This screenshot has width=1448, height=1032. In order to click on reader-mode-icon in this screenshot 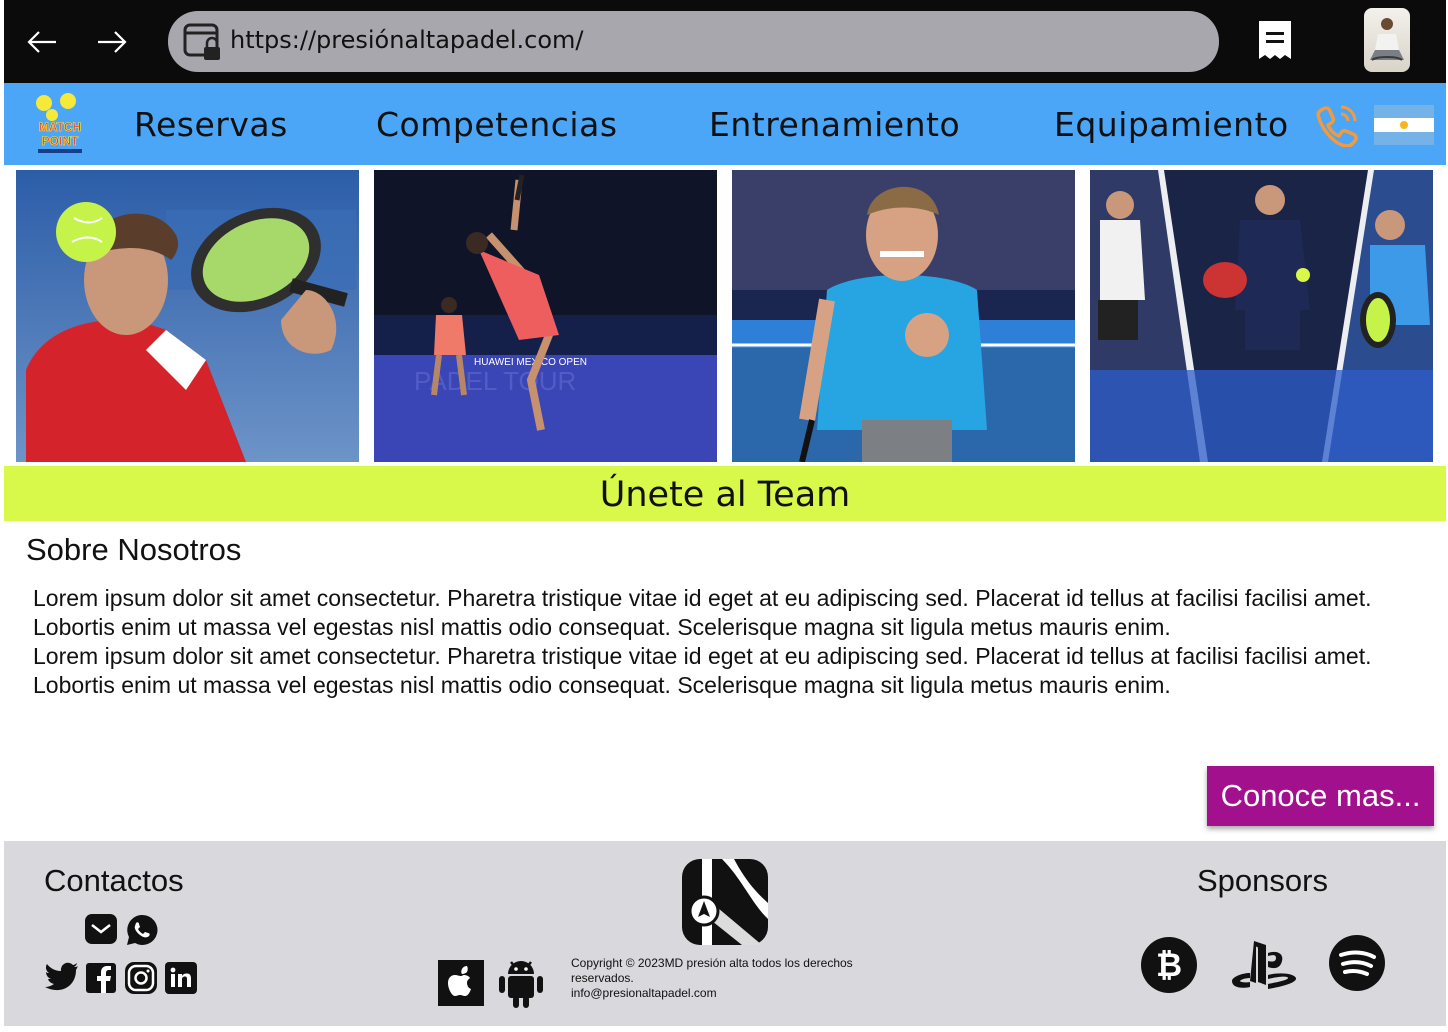, I will do `click(1275, 41)`.